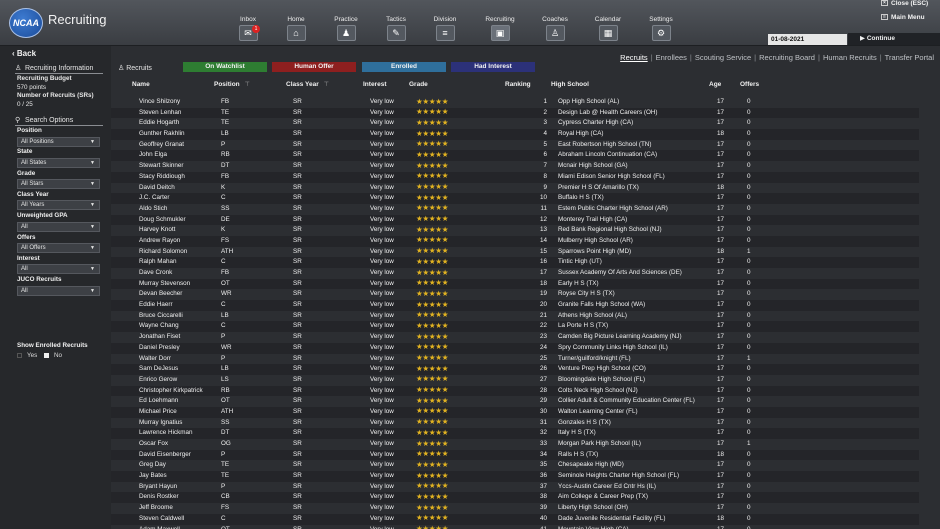 The image size is (940, 529). I want to click on filter-select-interest: All ▼, so click(58, 269).